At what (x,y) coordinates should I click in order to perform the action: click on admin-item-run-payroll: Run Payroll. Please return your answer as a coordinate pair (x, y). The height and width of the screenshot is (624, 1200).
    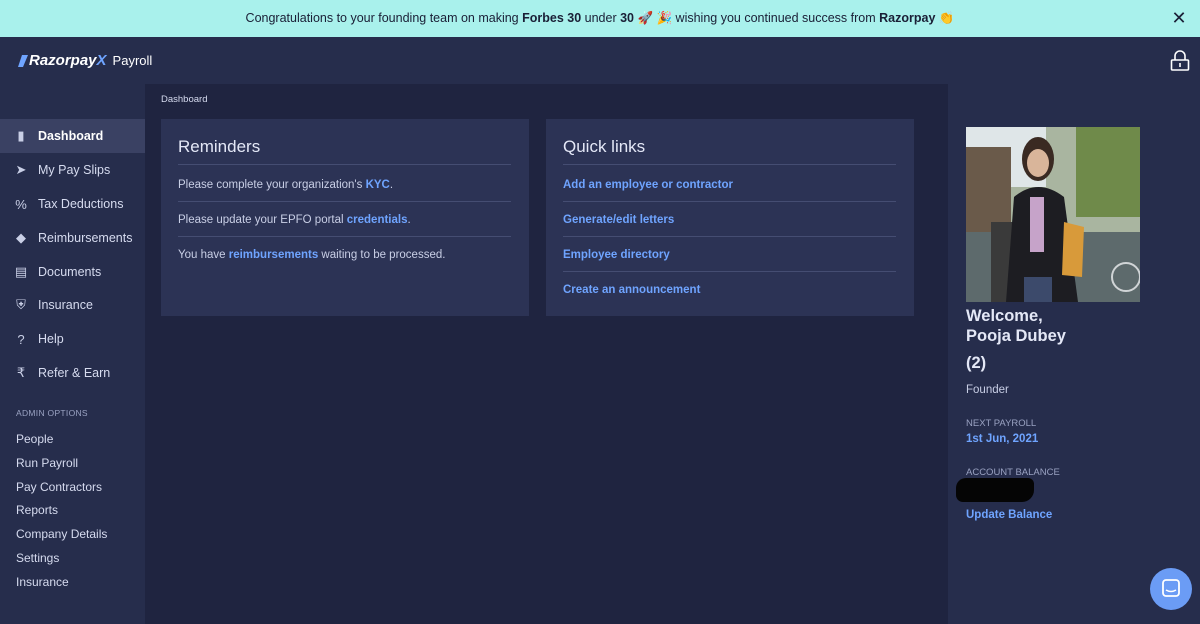
    Looking at the image, I should click on (47, 463).